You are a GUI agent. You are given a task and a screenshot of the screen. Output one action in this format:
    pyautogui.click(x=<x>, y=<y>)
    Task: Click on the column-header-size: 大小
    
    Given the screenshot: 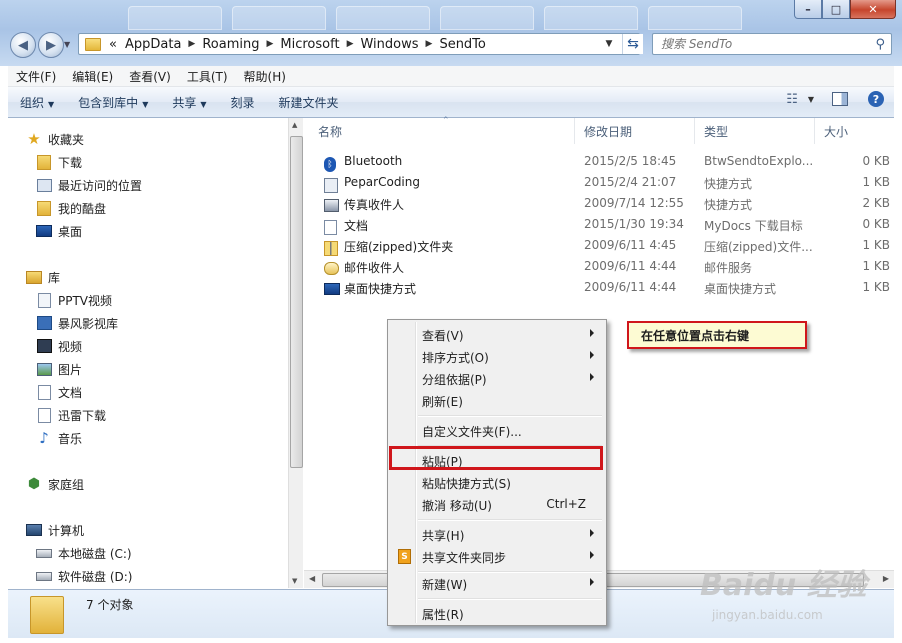 What is the action you would take?
    pyautogui.click(x=854, y=131)
    